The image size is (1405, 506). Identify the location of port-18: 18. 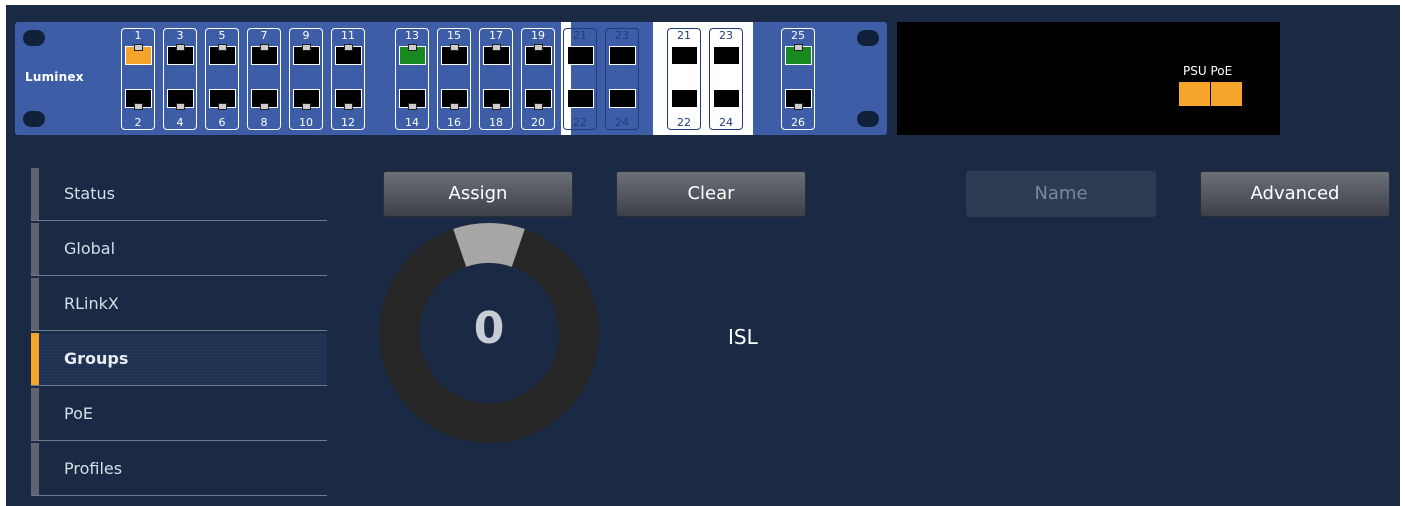
(496, 104).